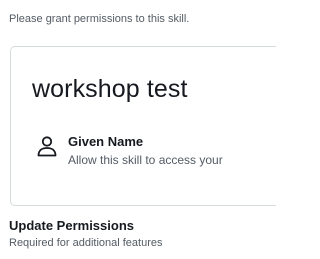  What do you see at coordinates (99, 19) in the screenshot?
I see `intro-text: Please grant permissions to this skill.` at bounding box center [99, 19].